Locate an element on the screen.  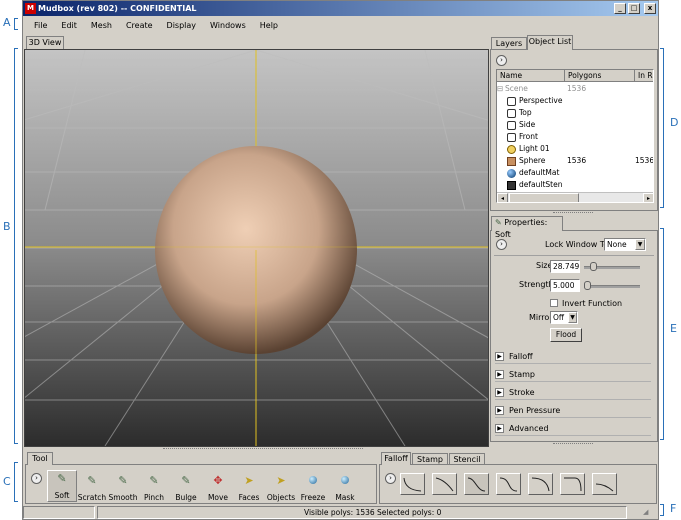
tool-freeze: Freeze is located at coordinates (313, 487).